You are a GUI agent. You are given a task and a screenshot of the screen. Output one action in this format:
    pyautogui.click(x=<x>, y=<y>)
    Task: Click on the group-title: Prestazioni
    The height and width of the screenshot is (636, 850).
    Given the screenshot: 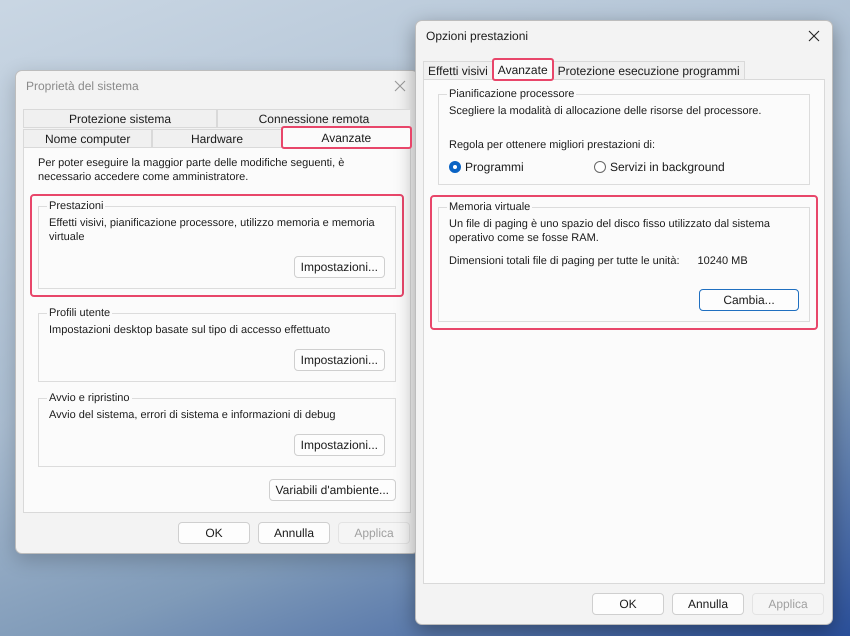 What is the action you would take?
    pyautogui.click(x=76, y=206)
    